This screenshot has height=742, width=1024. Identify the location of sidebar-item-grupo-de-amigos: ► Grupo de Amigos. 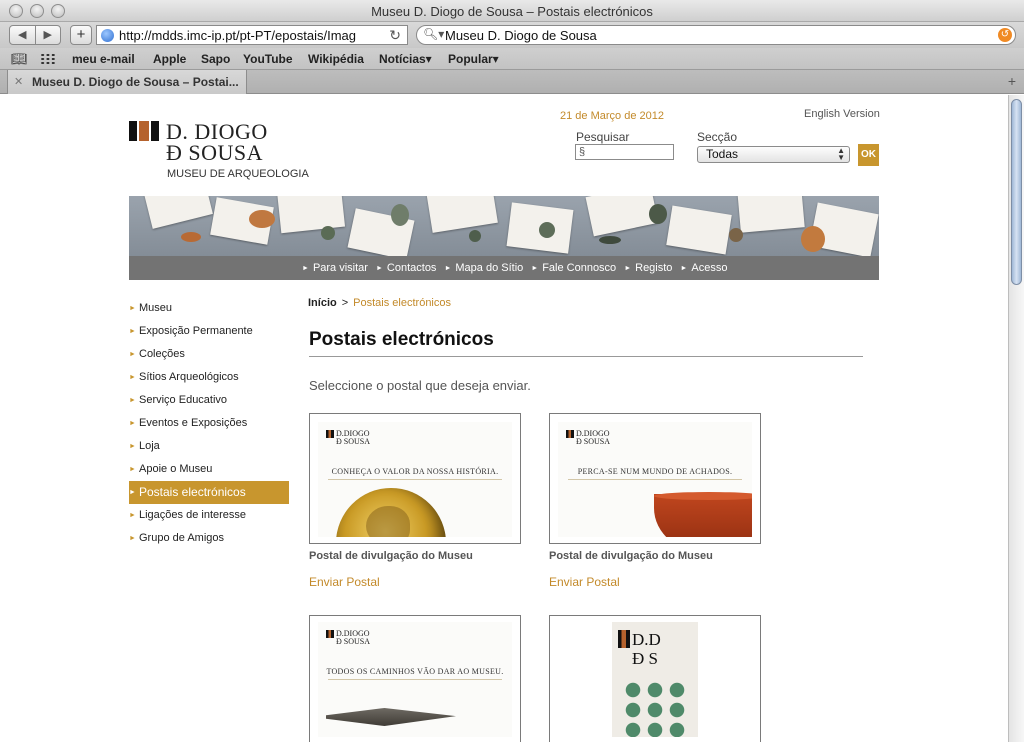
(209, 538).